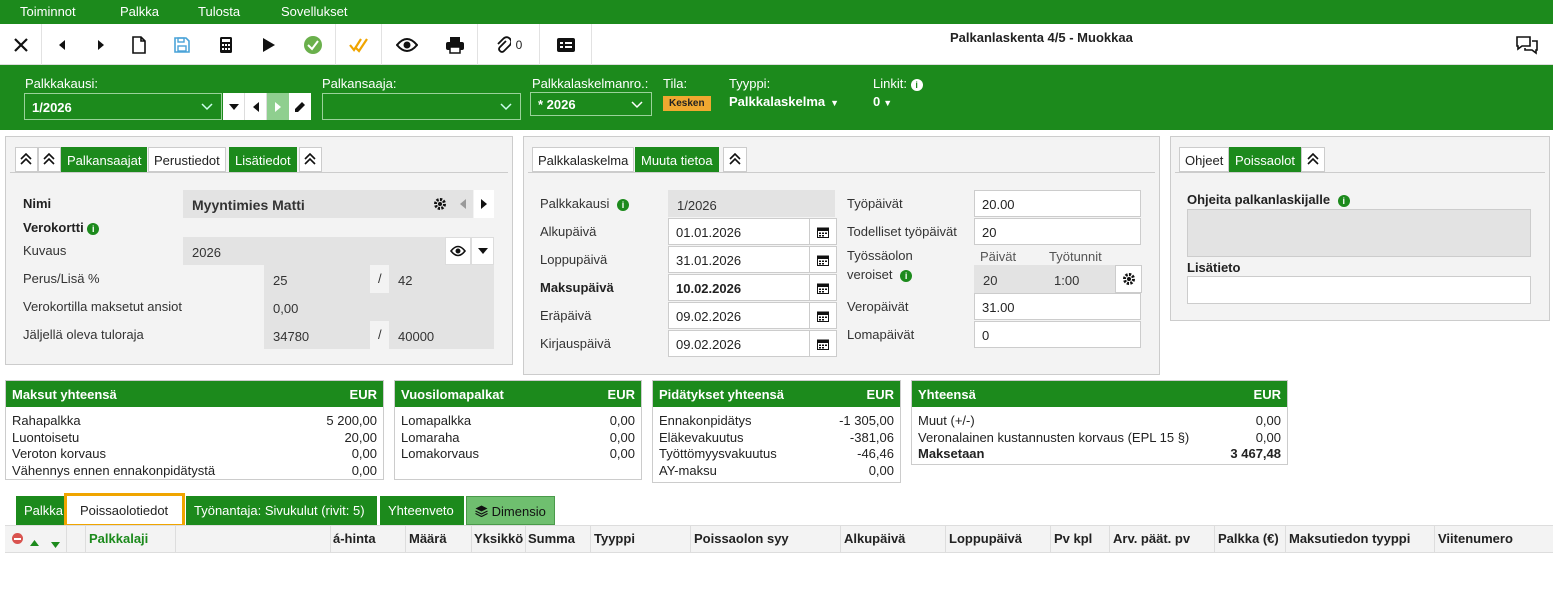  Describe the element at coordinates (739, 259) in the screenshot. I see `loppupaiva-input: 31.01.2026` at that location.